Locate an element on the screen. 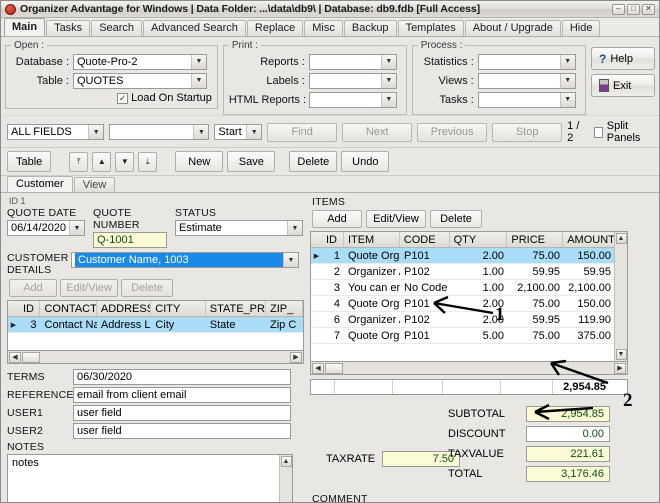  items-edit-button: Edit/View is located at coordinates (396, 219).